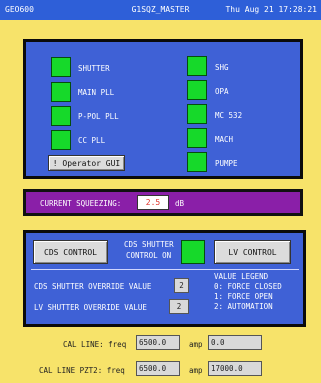  I want to click on cds-shutter-led, so click(193, 252).